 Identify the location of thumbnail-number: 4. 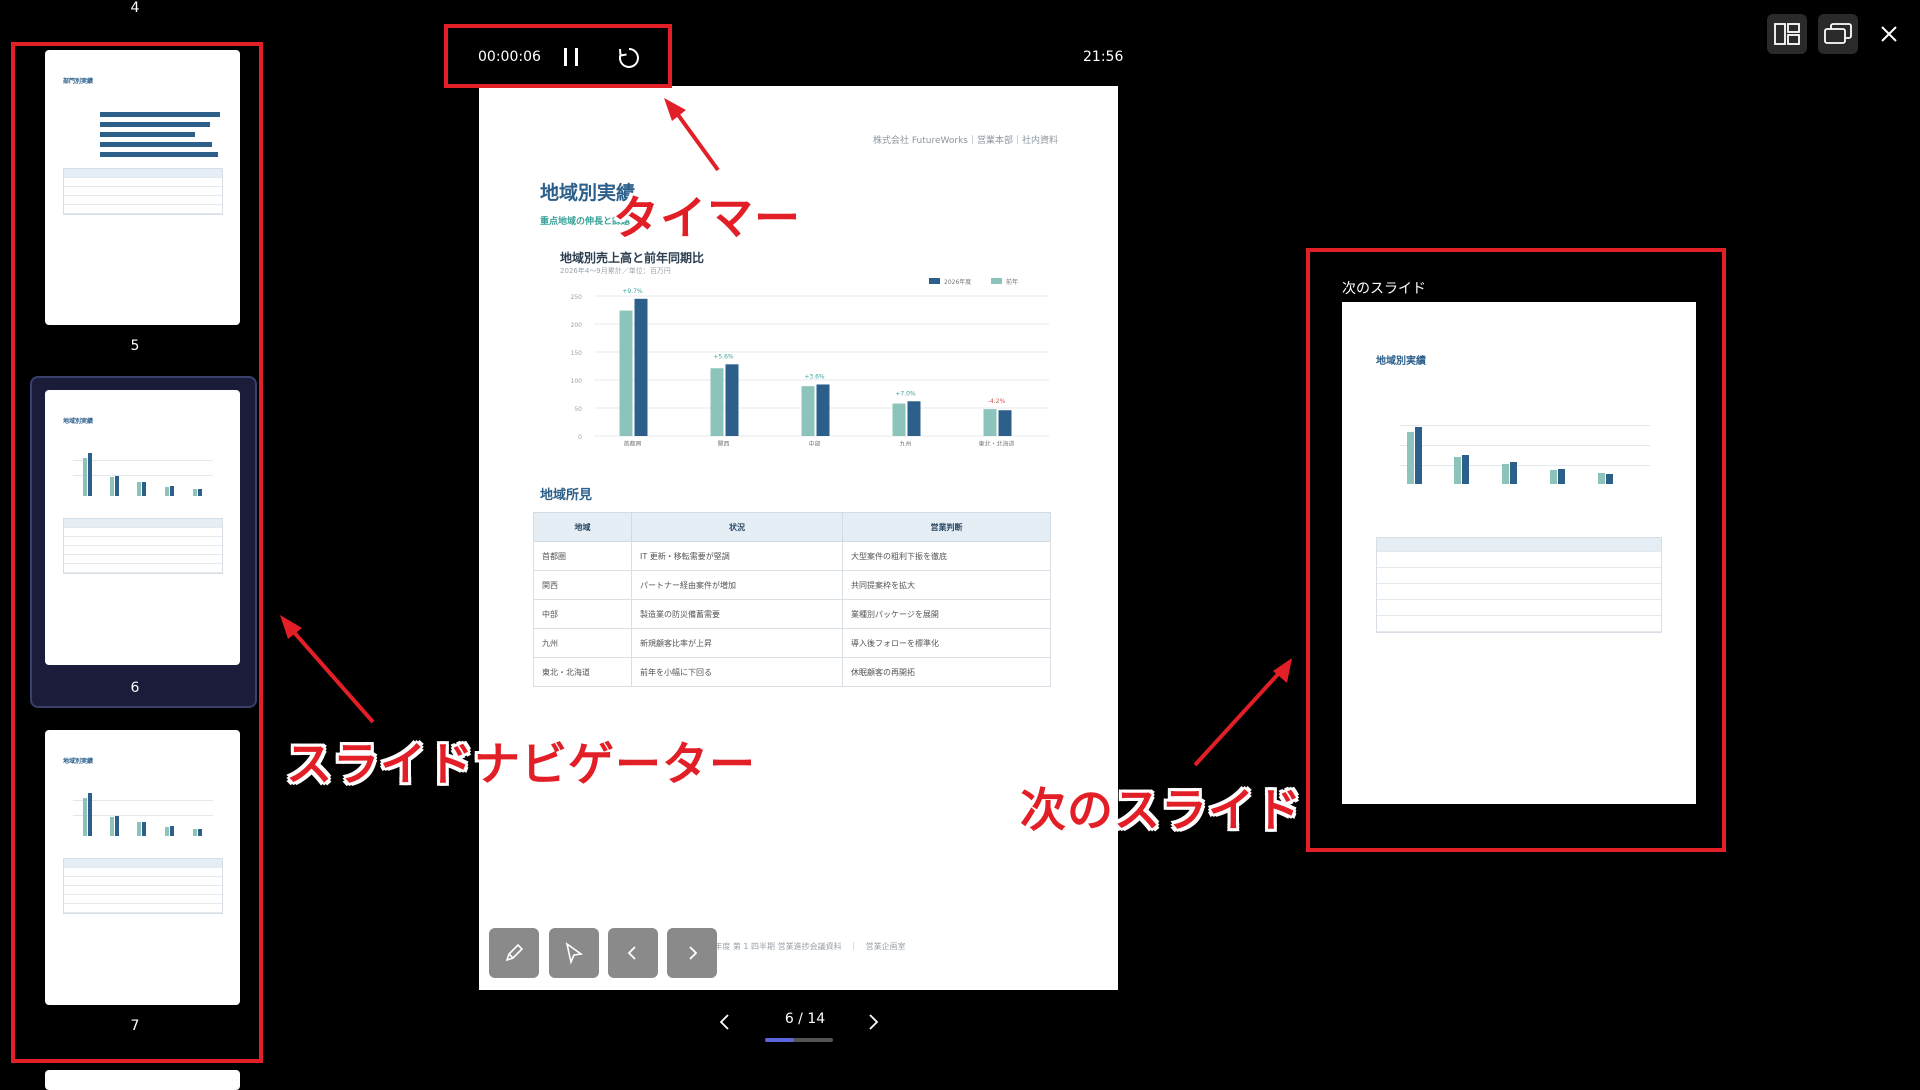
(135, 8).